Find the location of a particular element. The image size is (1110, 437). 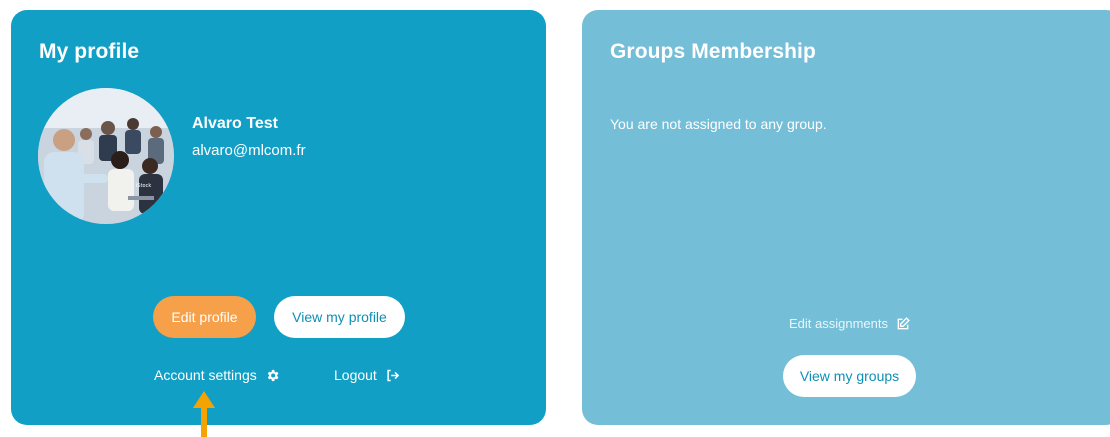

gear-icon is located at coordinates (272, 375).